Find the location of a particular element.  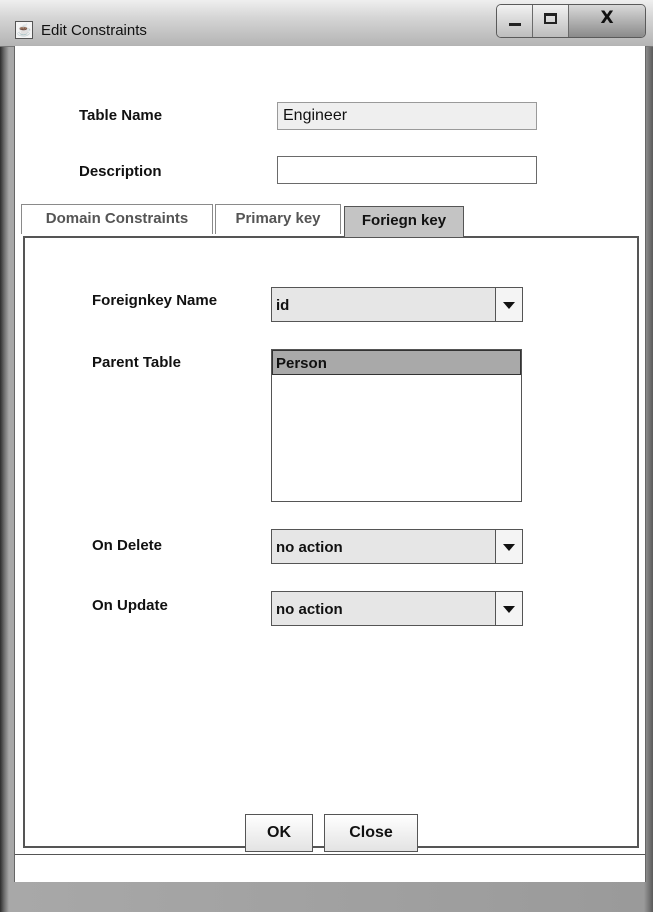

window-title: Edit Constraints is located at coordinates (94, 30).